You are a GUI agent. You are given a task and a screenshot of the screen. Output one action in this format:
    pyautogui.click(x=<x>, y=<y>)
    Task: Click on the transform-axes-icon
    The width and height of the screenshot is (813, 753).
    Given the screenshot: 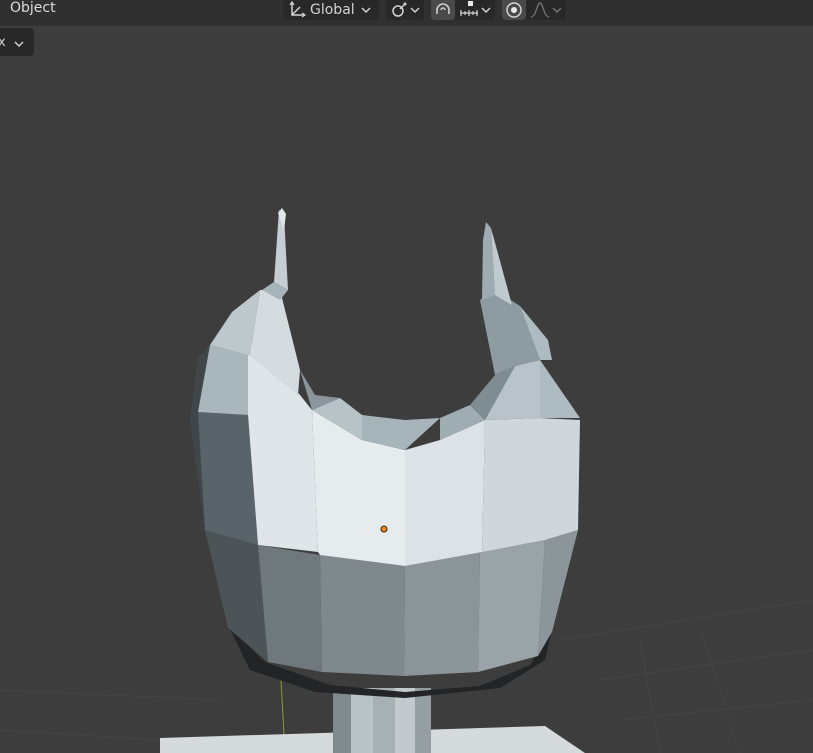 What is the action you would take?
    pyautogui.click(x=297, y=10)
    